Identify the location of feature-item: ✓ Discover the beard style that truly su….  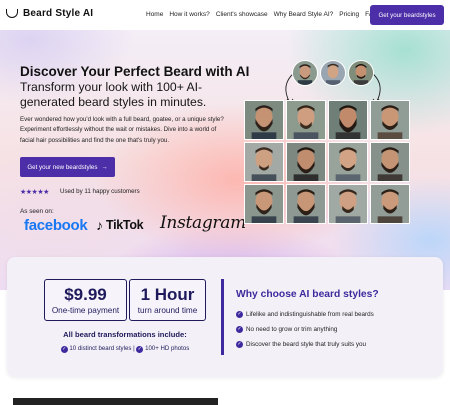
(301, 344).